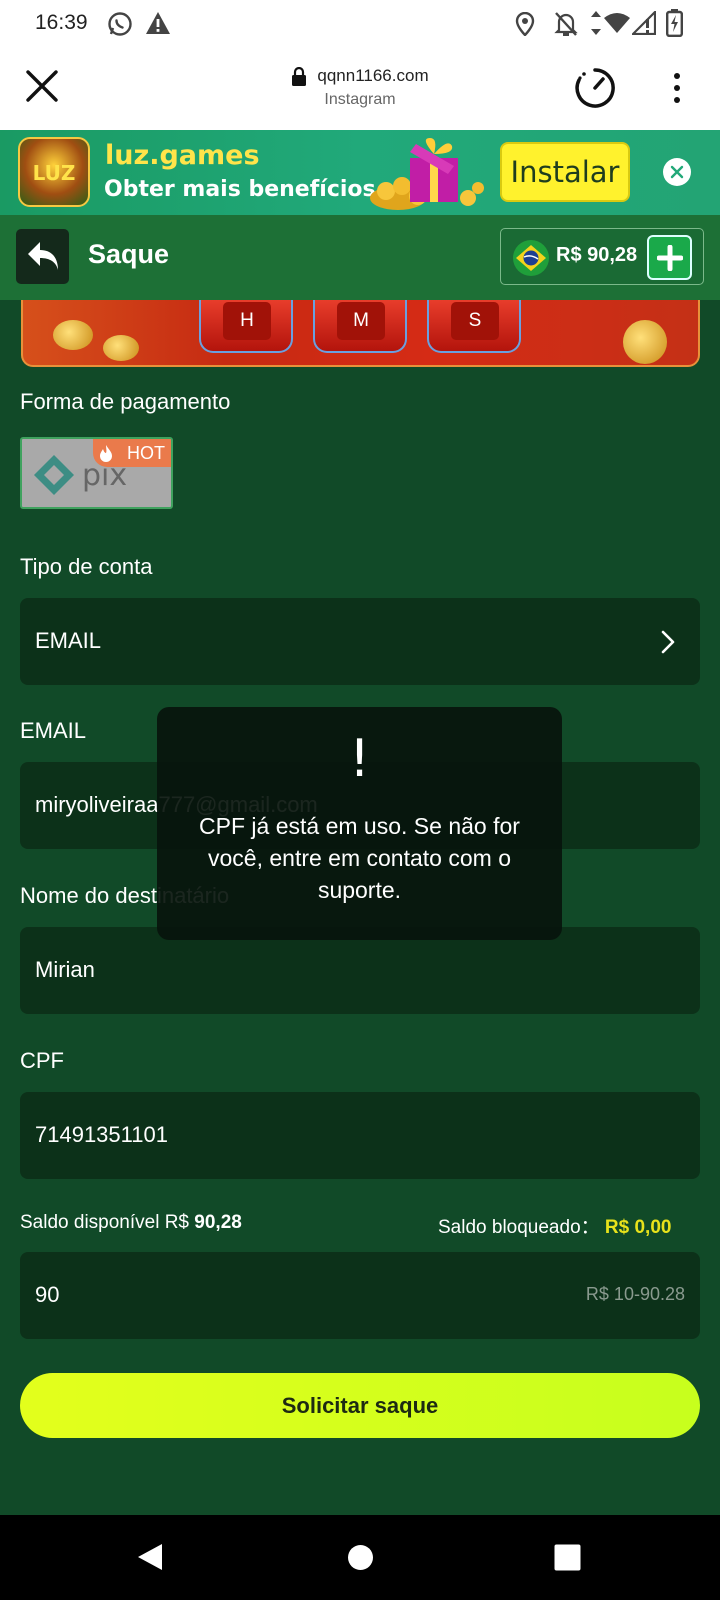 This screenshot has width=720, height=1600. What do you see at coordinates (361, 321) in the screenshot?
I see `minutes-label: M` at bounding box center [361, 321].